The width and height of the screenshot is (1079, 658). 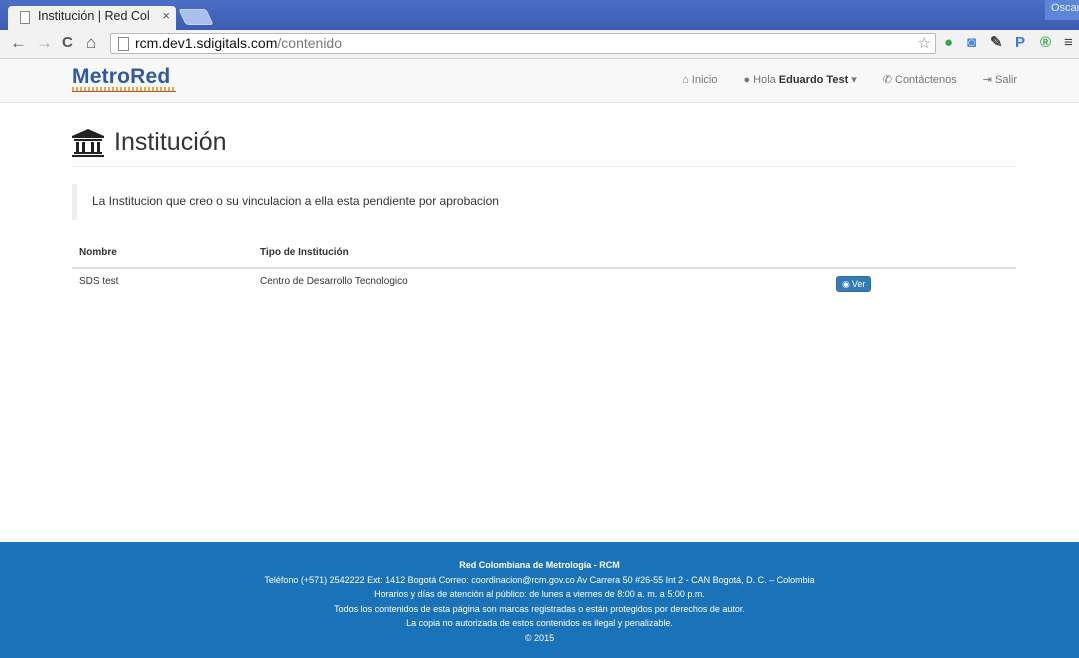 I want to click on bookmark-star-icon: ☆, so click(x=924, y=43).